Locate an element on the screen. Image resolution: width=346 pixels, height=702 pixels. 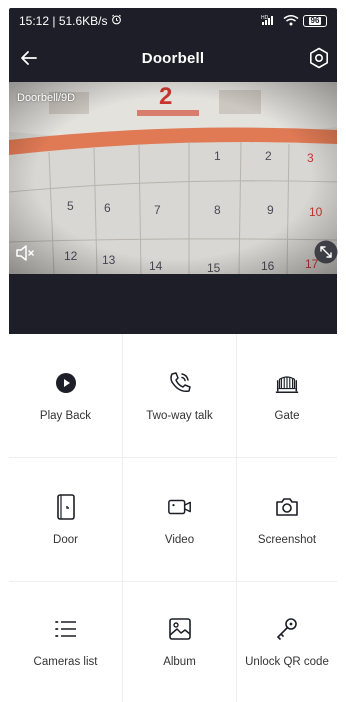
battery-icon: 96 is located at coordinates (315, 21).